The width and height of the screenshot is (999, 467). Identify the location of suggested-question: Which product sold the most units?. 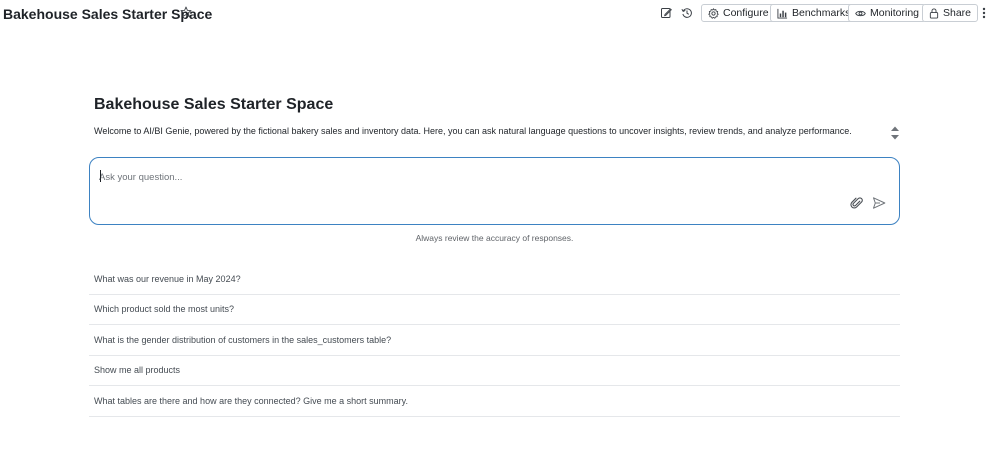
(494, 310).